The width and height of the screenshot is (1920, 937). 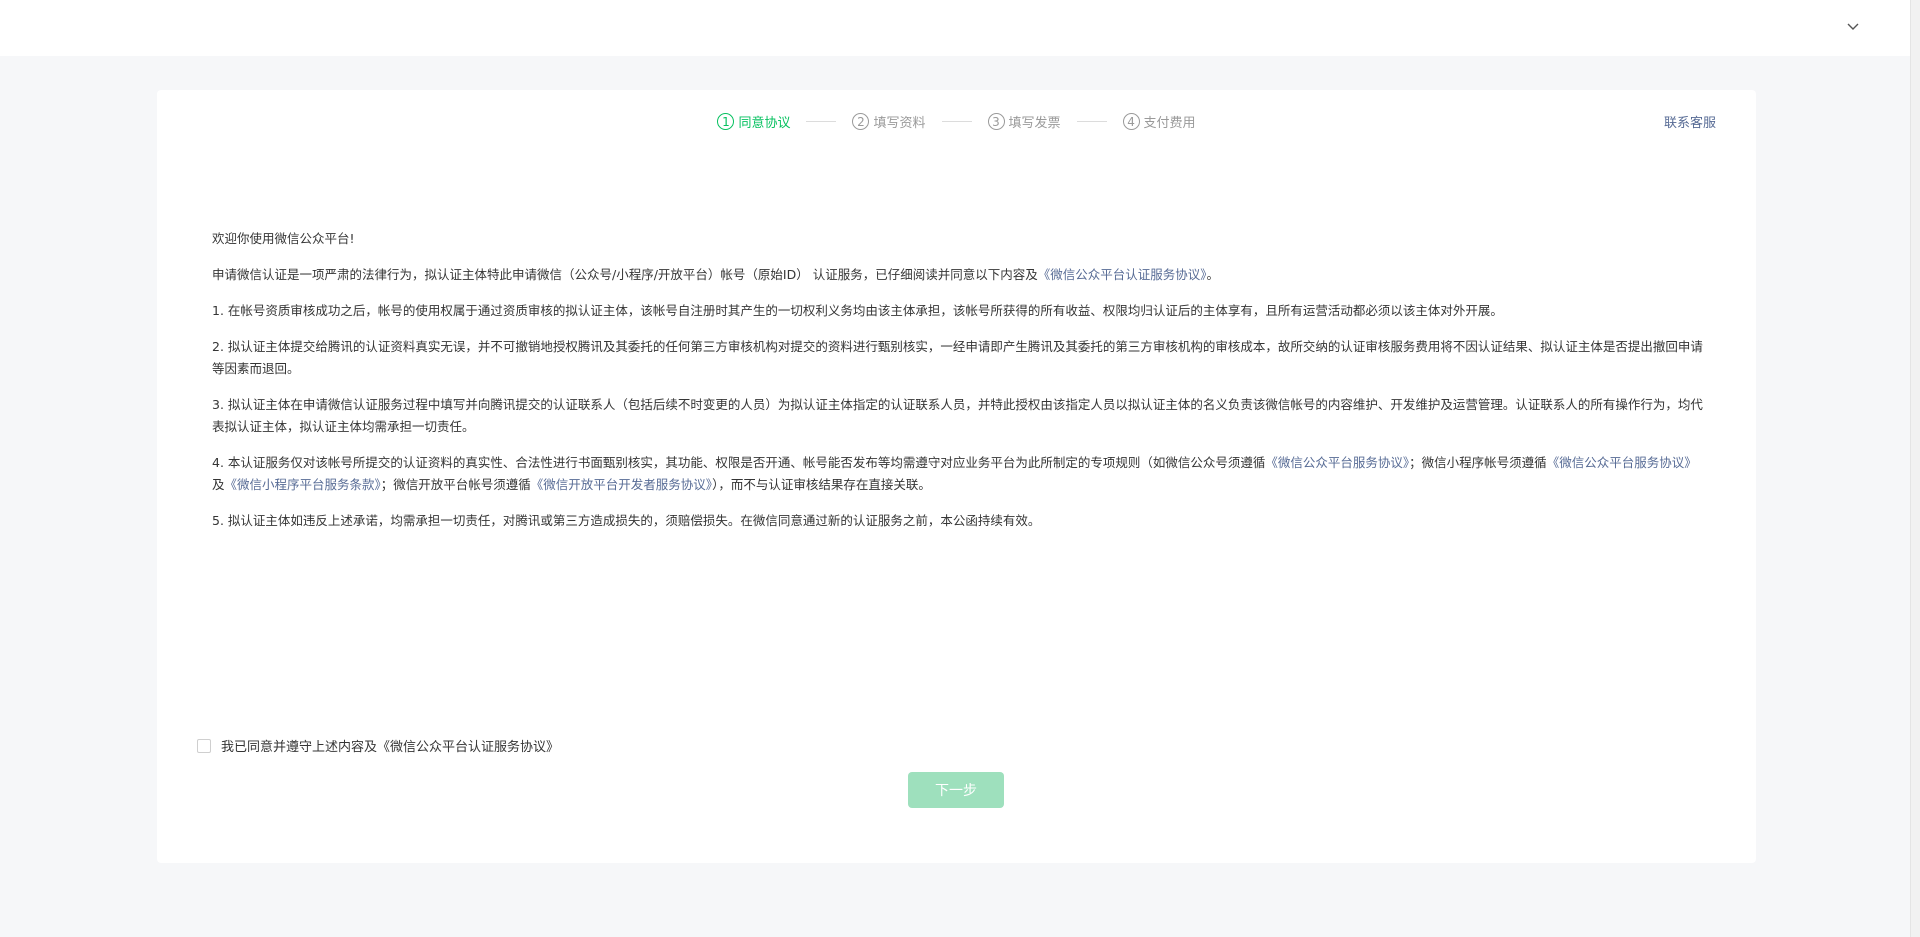 I want to click on step-label: 填写发票, so click(x=1034, y=123).